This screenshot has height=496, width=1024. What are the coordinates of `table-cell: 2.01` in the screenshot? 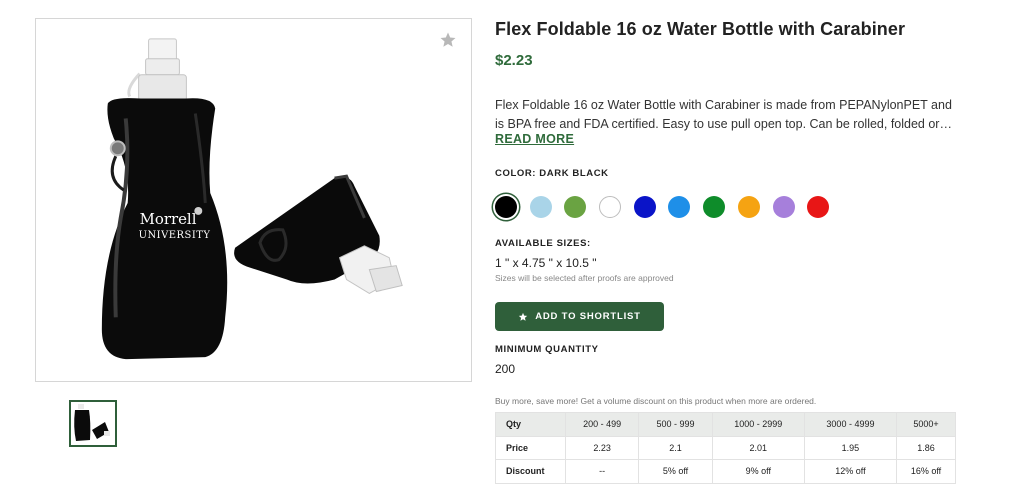 It's located at (758, 447).